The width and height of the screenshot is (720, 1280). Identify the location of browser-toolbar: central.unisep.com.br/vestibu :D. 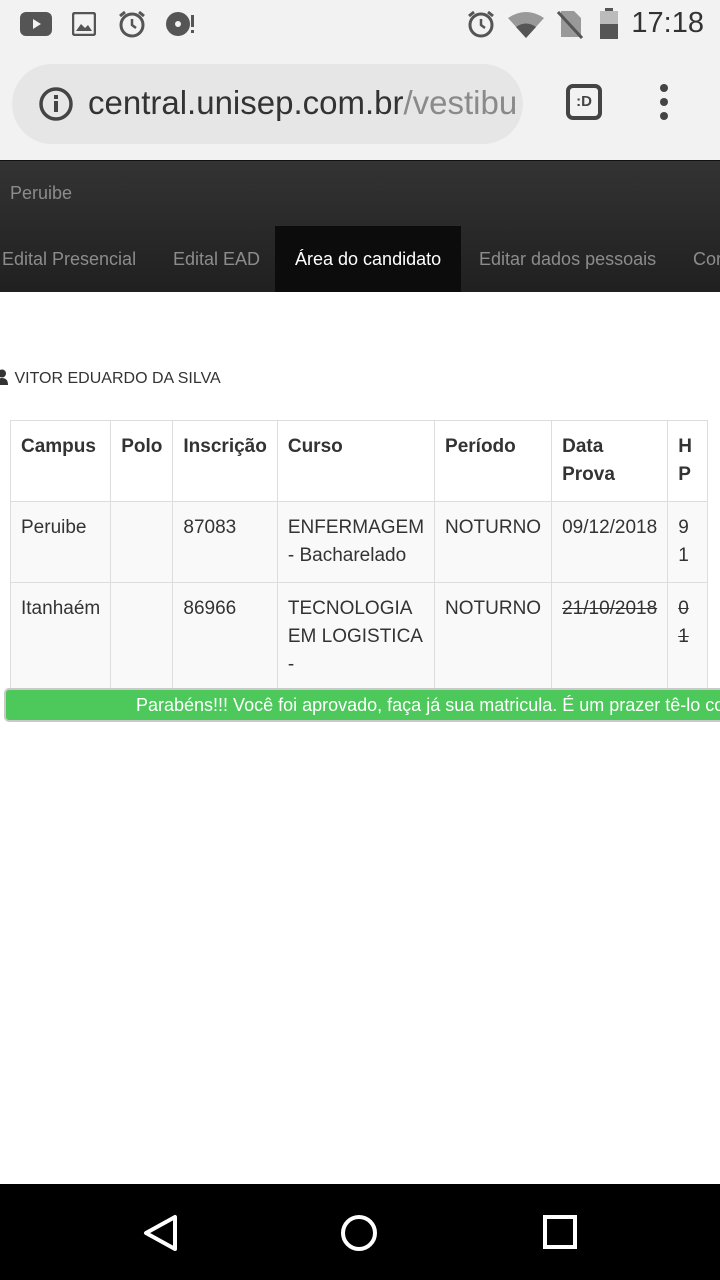
(360, 105).